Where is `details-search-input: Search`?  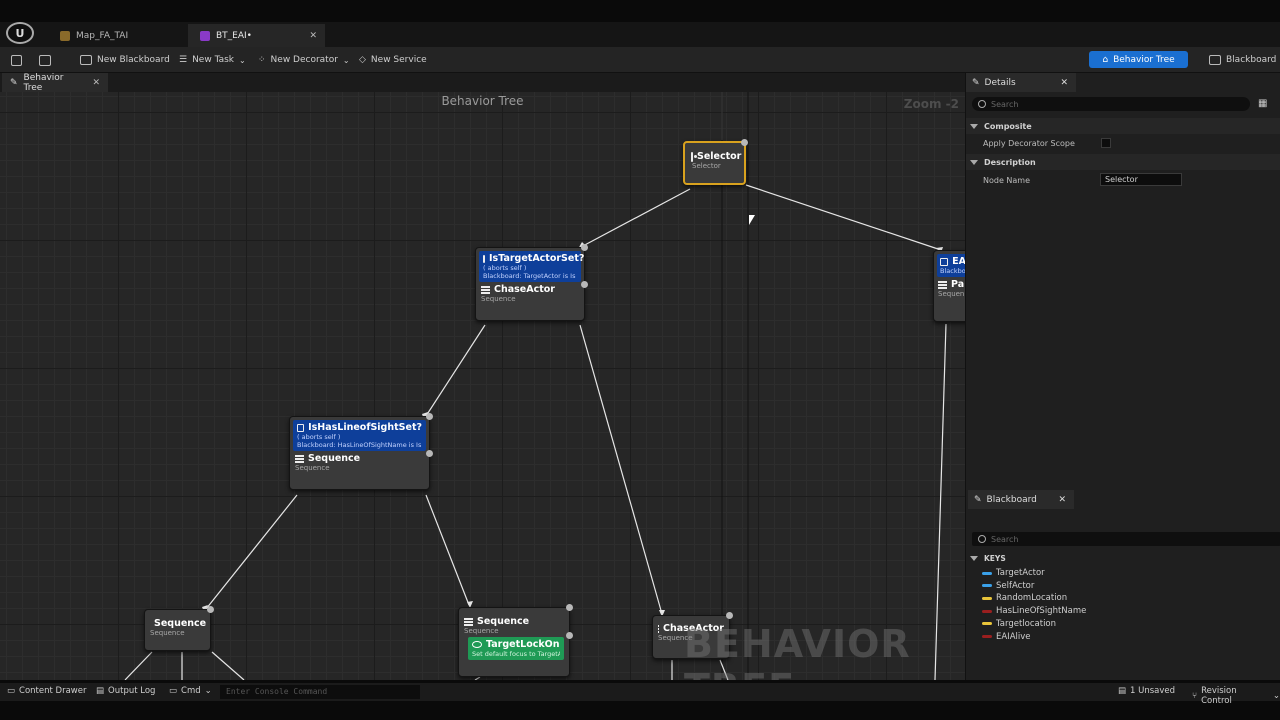 details-search-input: Search is located at coordinates (1111, 104).